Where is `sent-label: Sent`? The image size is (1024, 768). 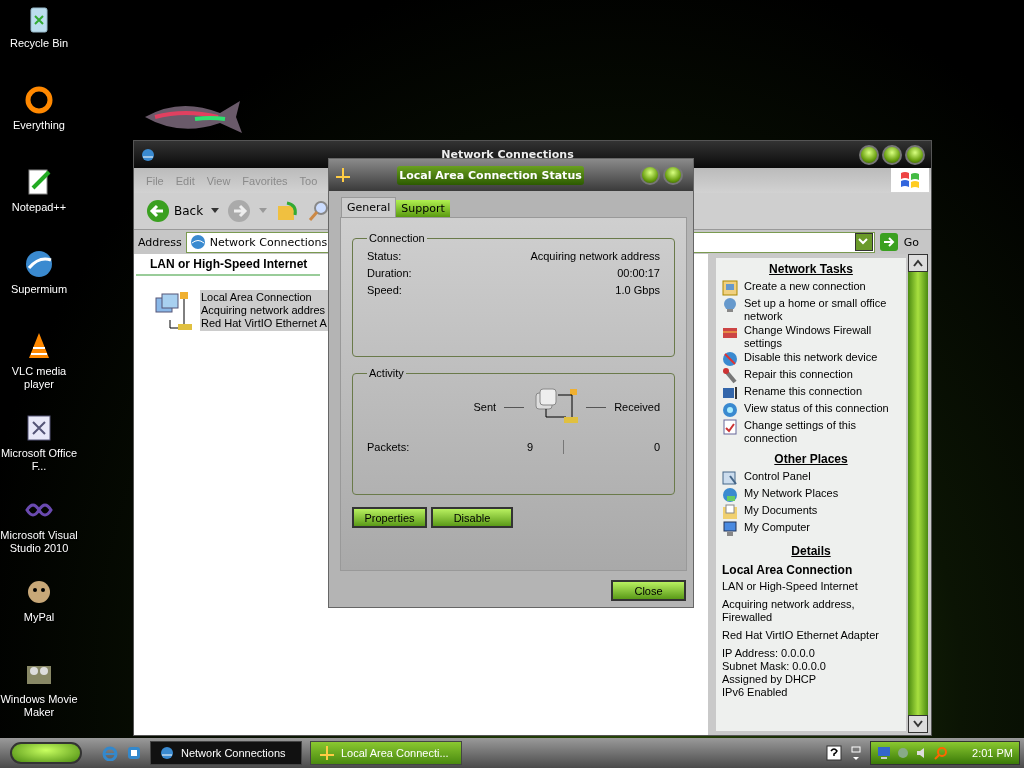
sent-label: Sent is located at coordinates (485, 407).